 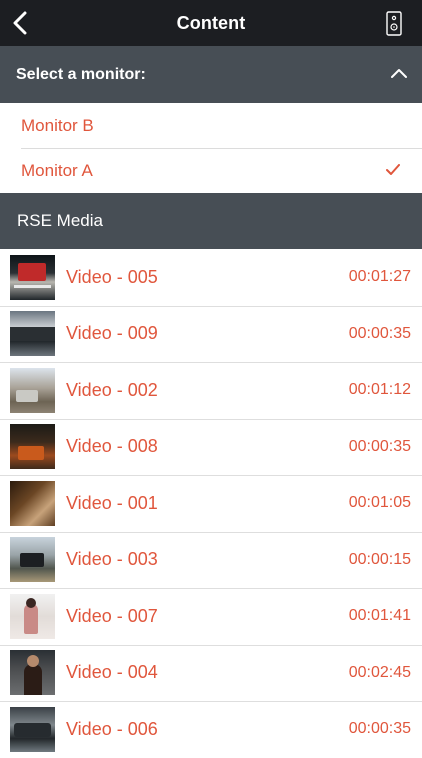 What do you see at coordinates (57, 125) in the screenshot?
I see `monitor-option-label: Monitor B` at bounding box center [57, 125].